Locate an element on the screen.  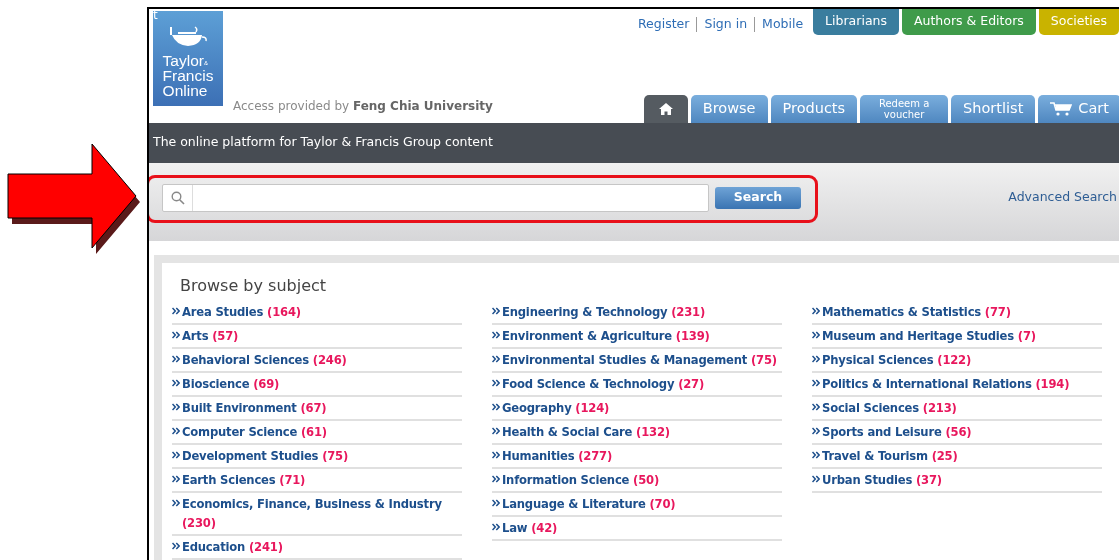
subject-link: Computer Science (61) is located at coordinates (254, 432).